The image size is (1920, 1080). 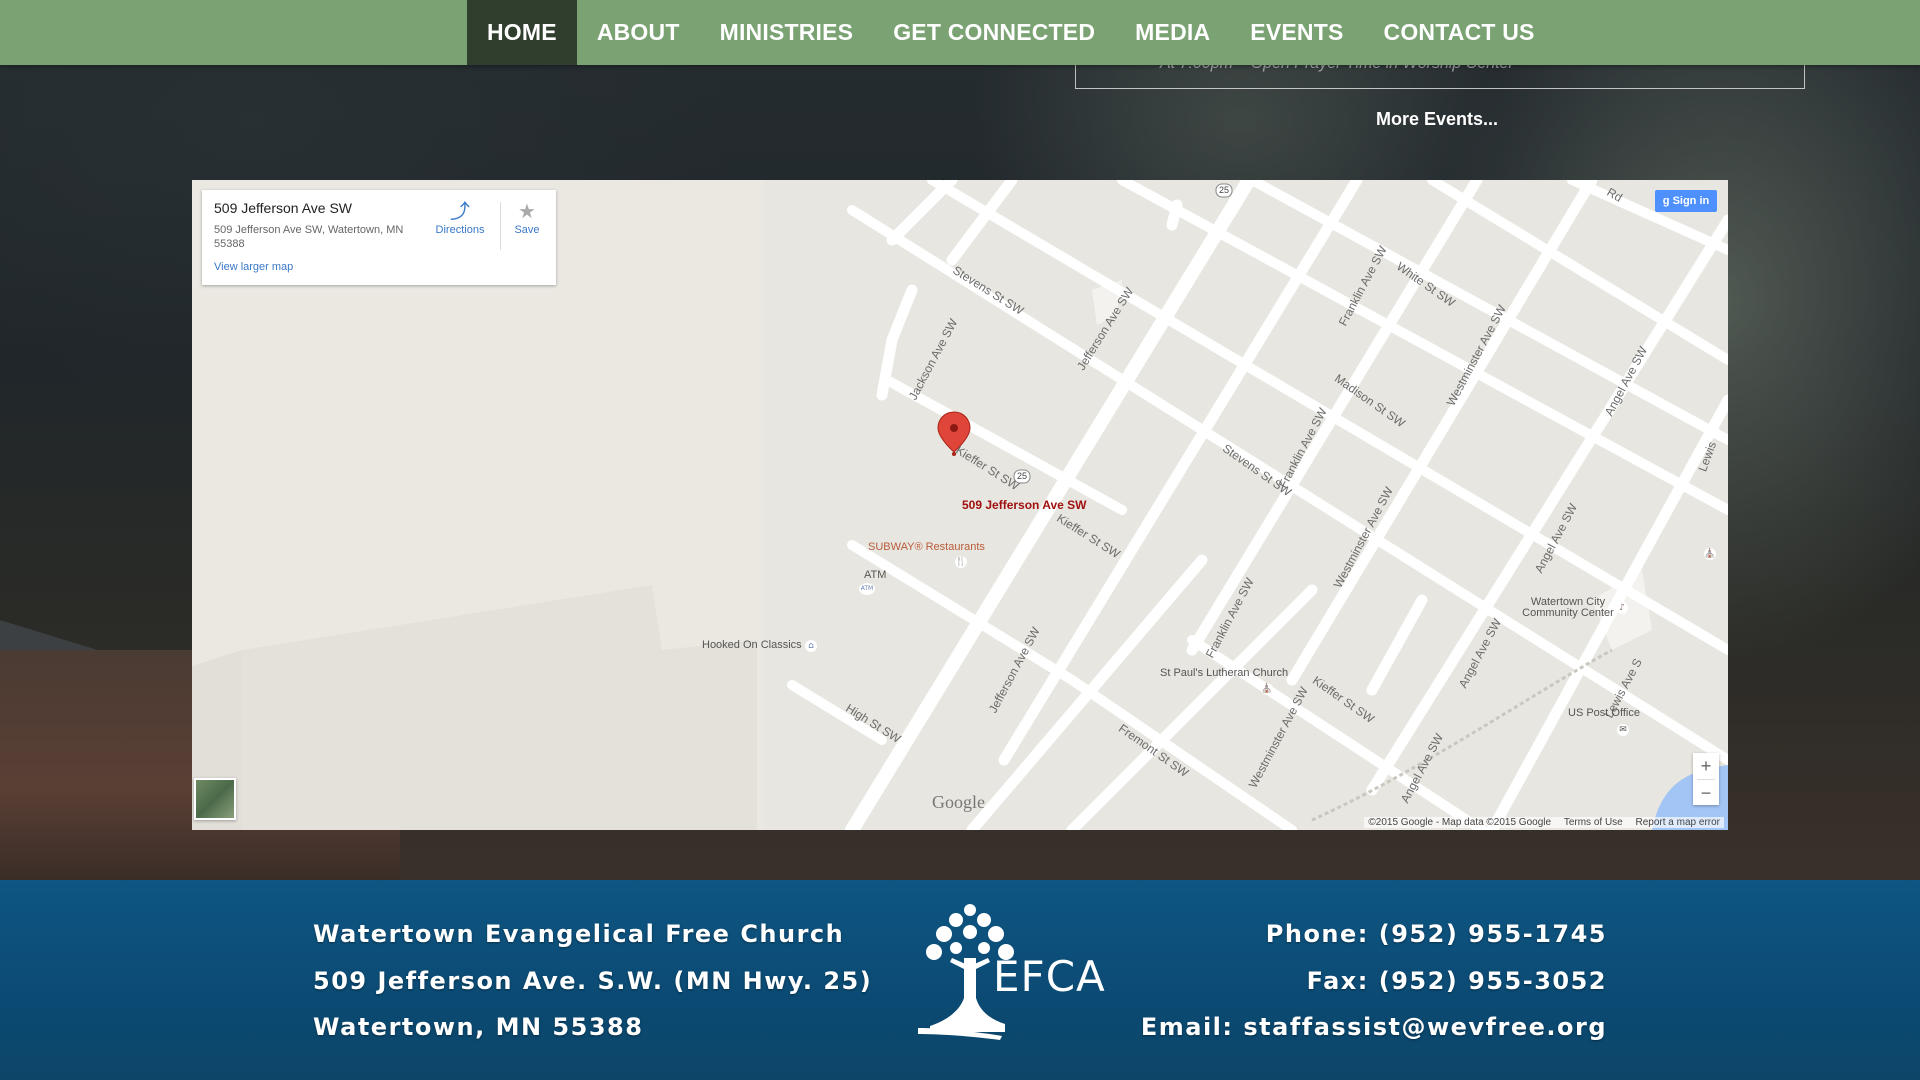 I want to click on google-g-icon: g, so click(x=1666, y=201).